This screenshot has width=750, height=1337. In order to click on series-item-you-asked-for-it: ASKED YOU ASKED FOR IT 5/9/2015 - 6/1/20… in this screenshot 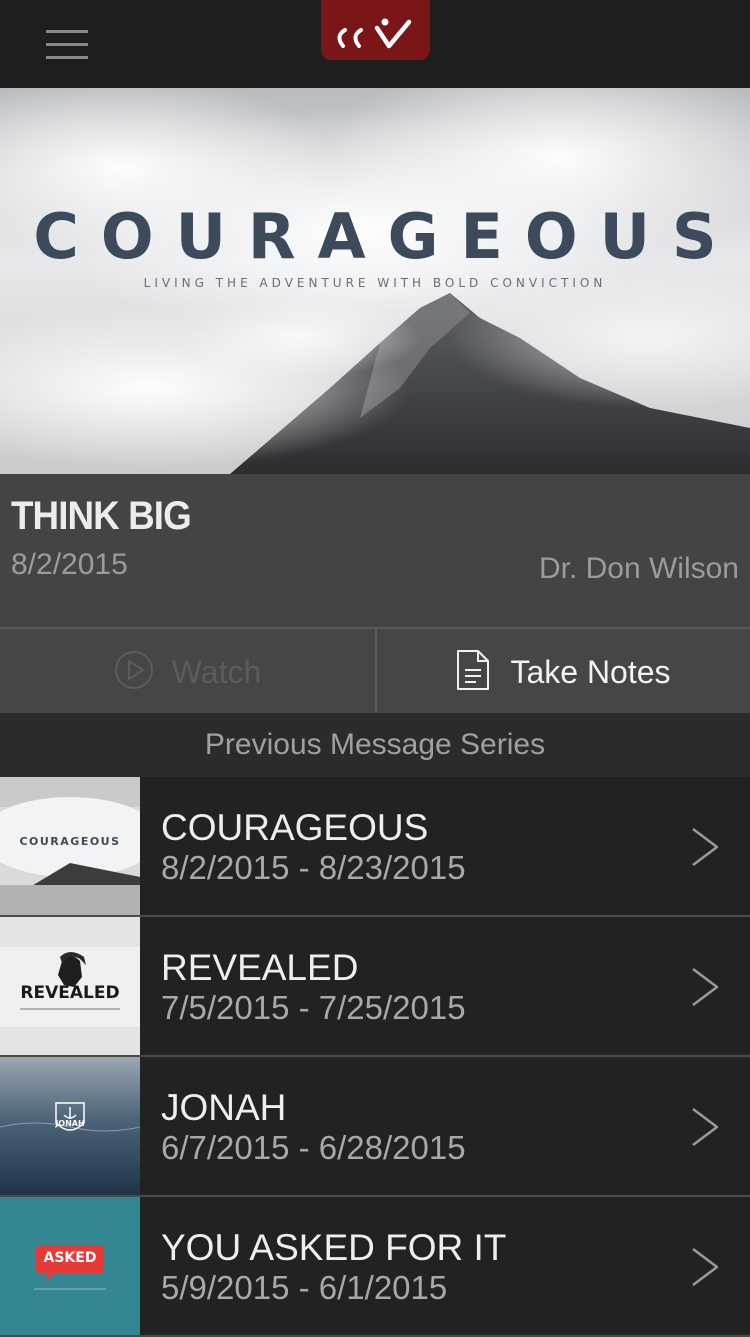, I will do `click(375, 1267)`.